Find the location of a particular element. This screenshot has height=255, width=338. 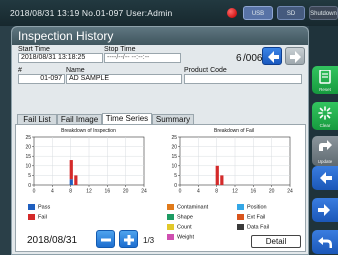

update-label: Update is located at coordinates (325, 161).